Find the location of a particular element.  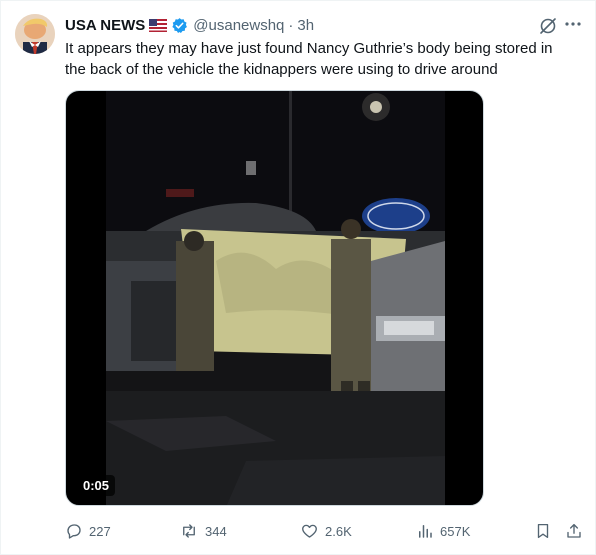

repost-count: 344 is located at coordinates (216, 531).